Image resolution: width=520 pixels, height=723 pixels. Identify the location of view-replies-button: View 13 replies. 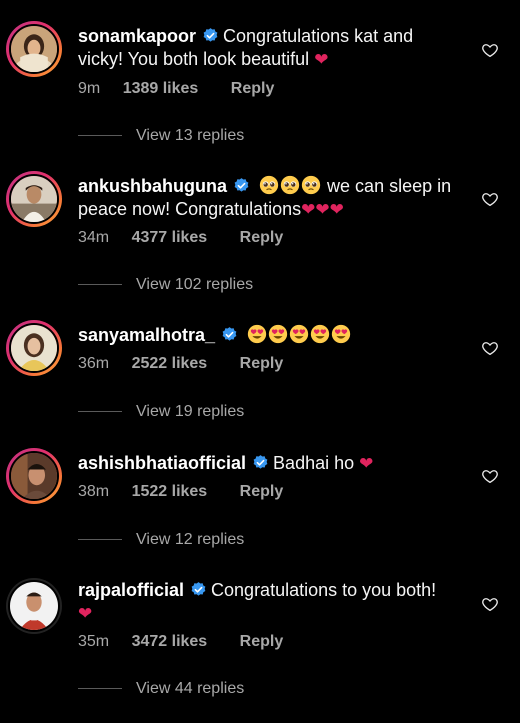
(161, 136).